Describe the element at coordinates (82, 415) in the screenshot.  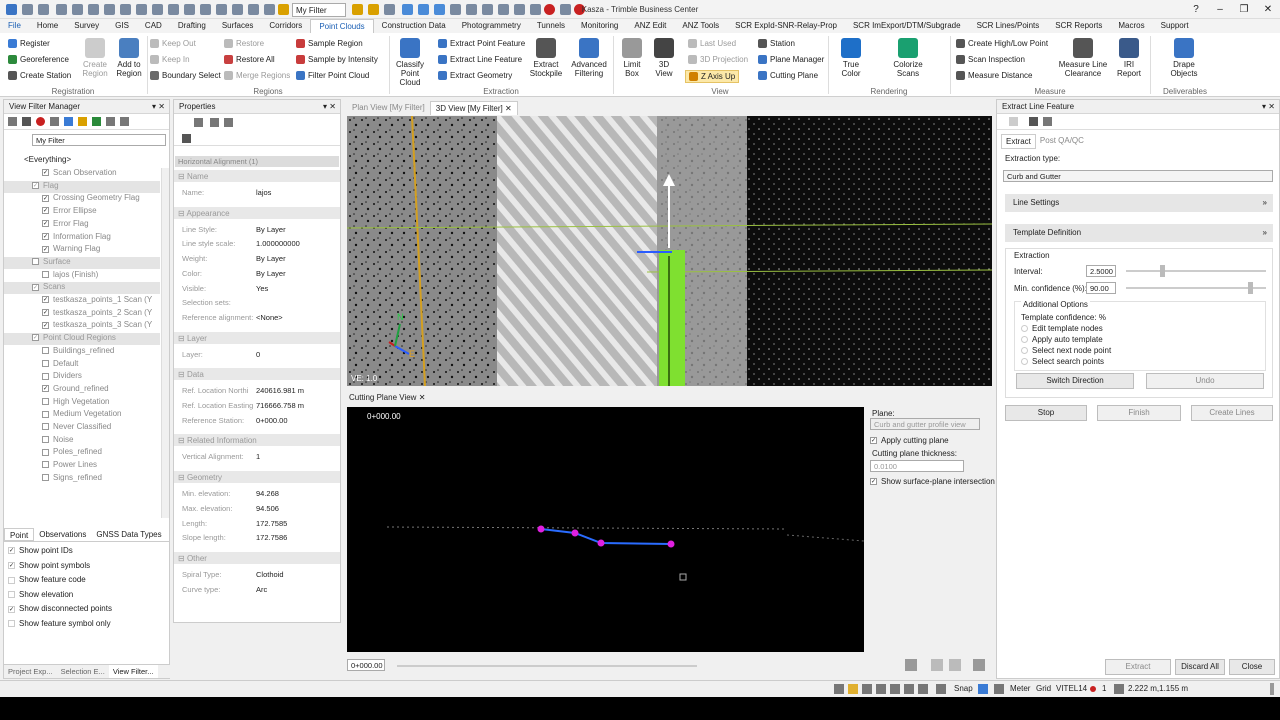
I see `filter-item: Medium Vegetation` at that location.